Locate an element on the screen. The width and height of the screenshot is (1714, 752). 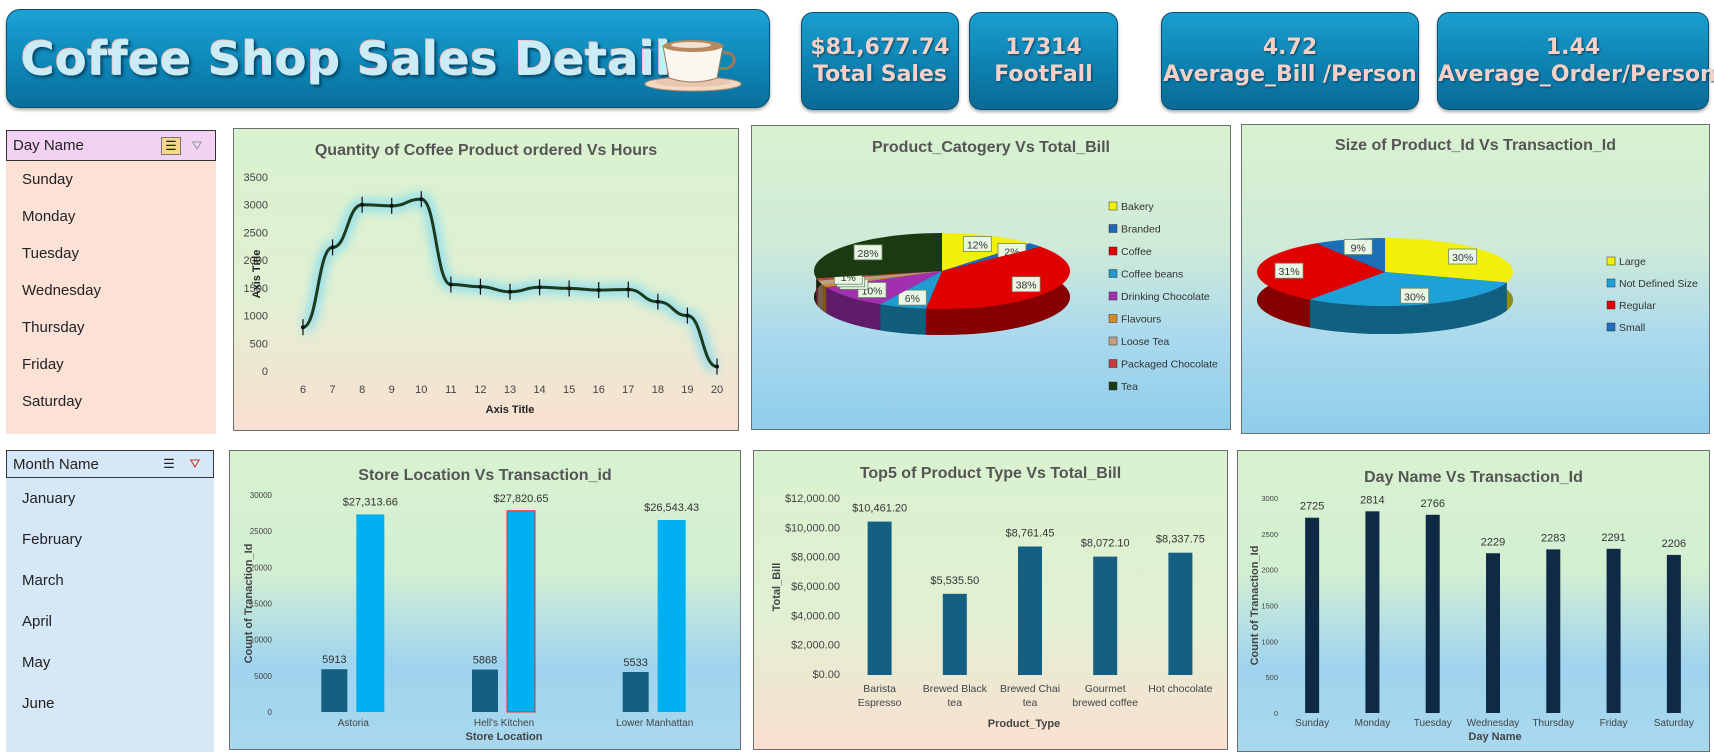
slicer-item-thursday: Thursday is located at coordinates (111, 327).